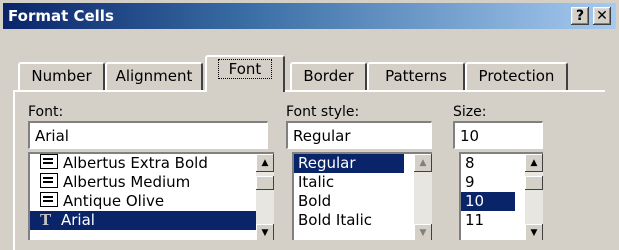  I want to click on list-item: Albertus Extra Bold, so click(152, 163).